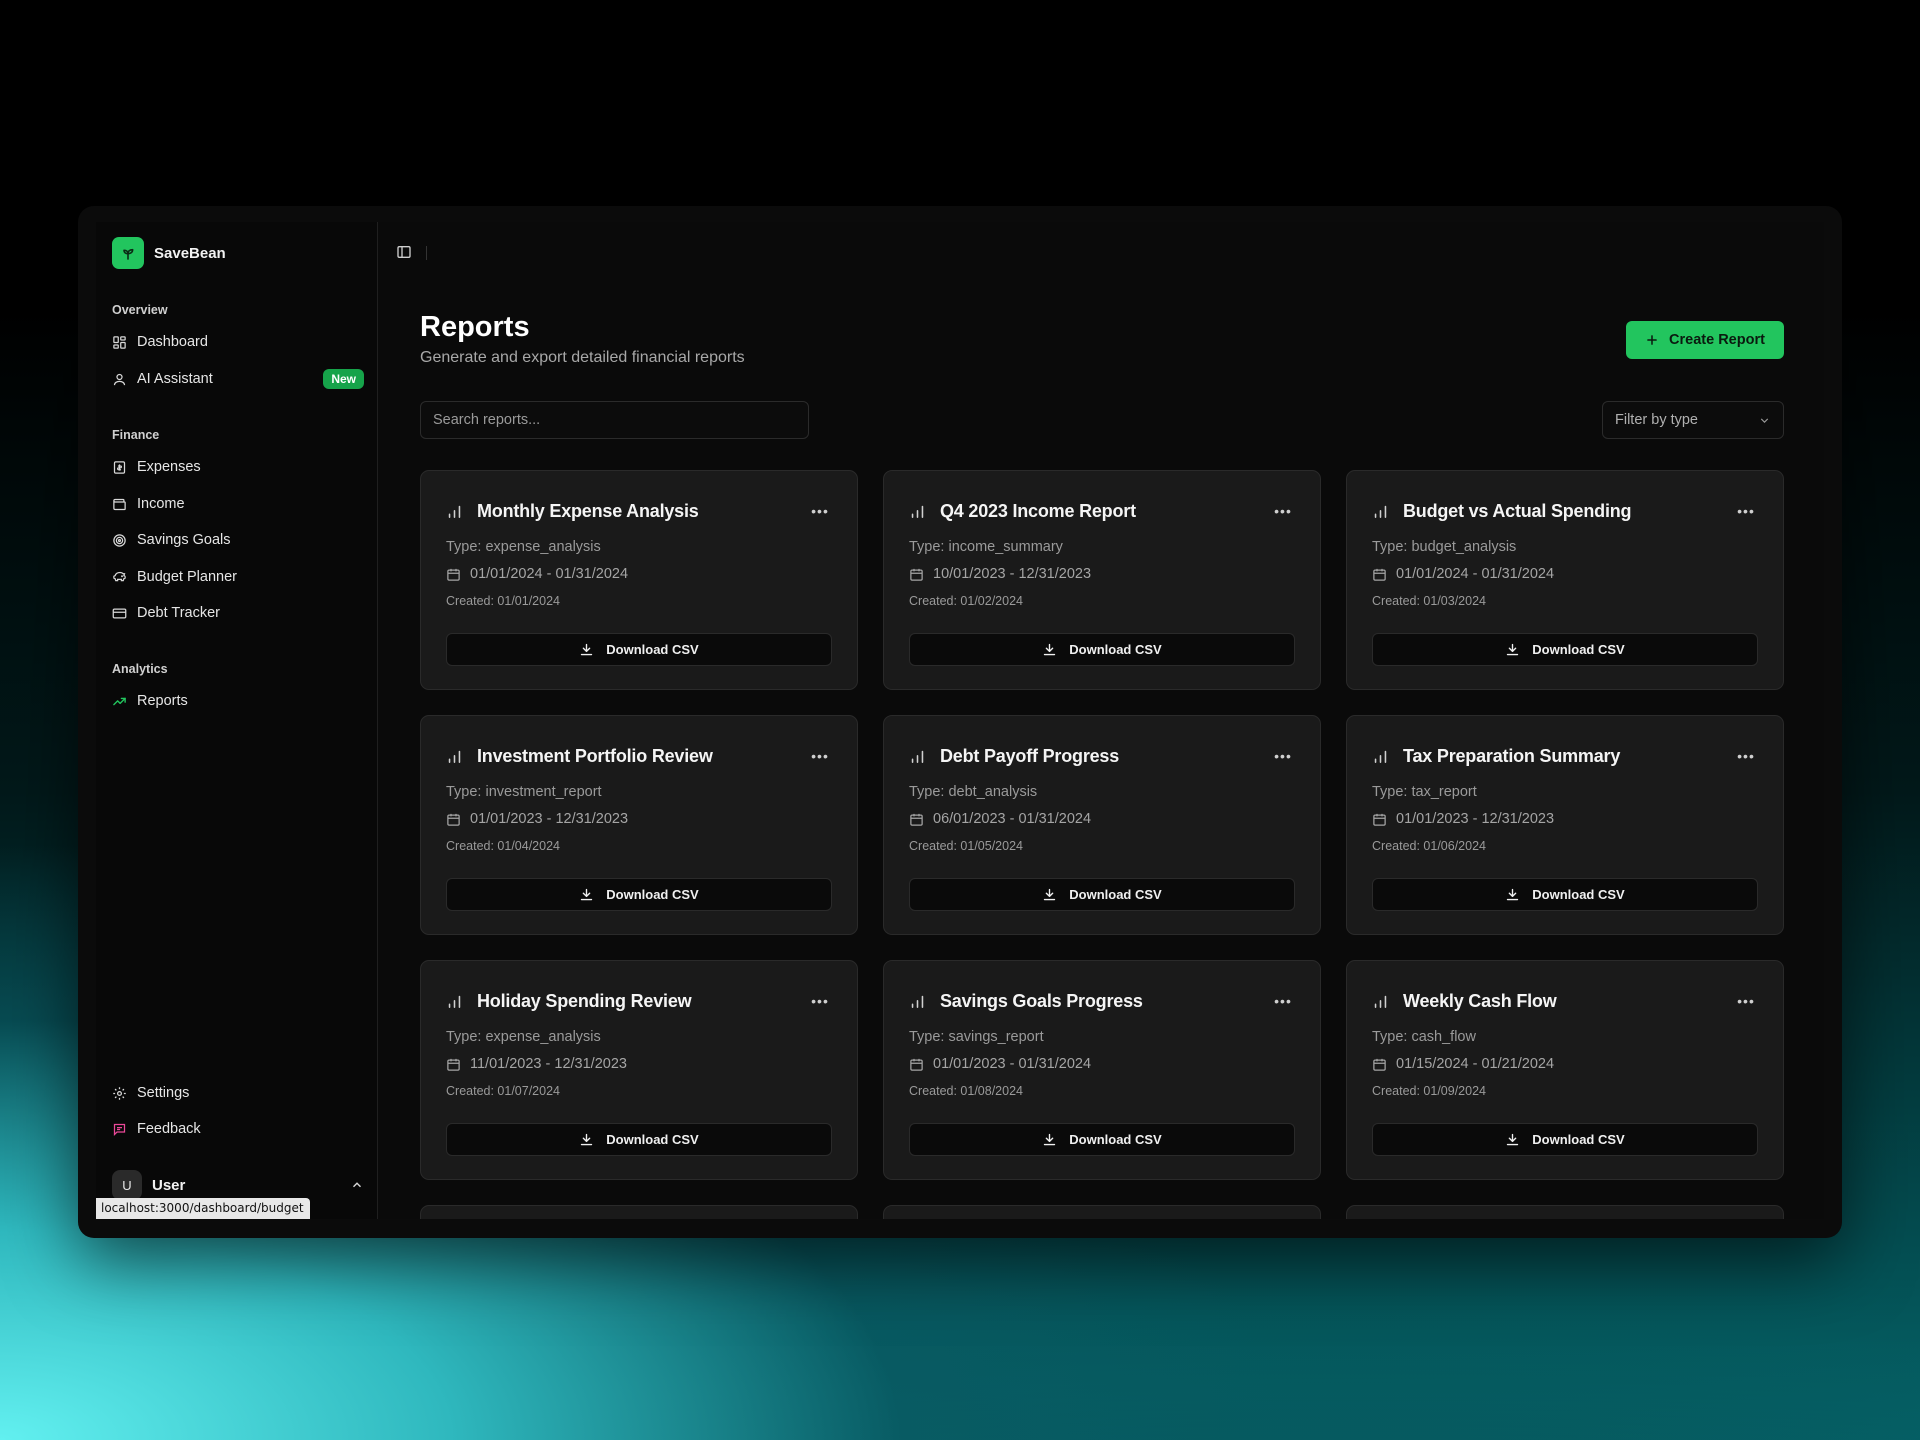  What do you see at coordinates (404, 254) in the screenshot?
I see `sidebar-toggle-button` at bounding box center [404, 254].